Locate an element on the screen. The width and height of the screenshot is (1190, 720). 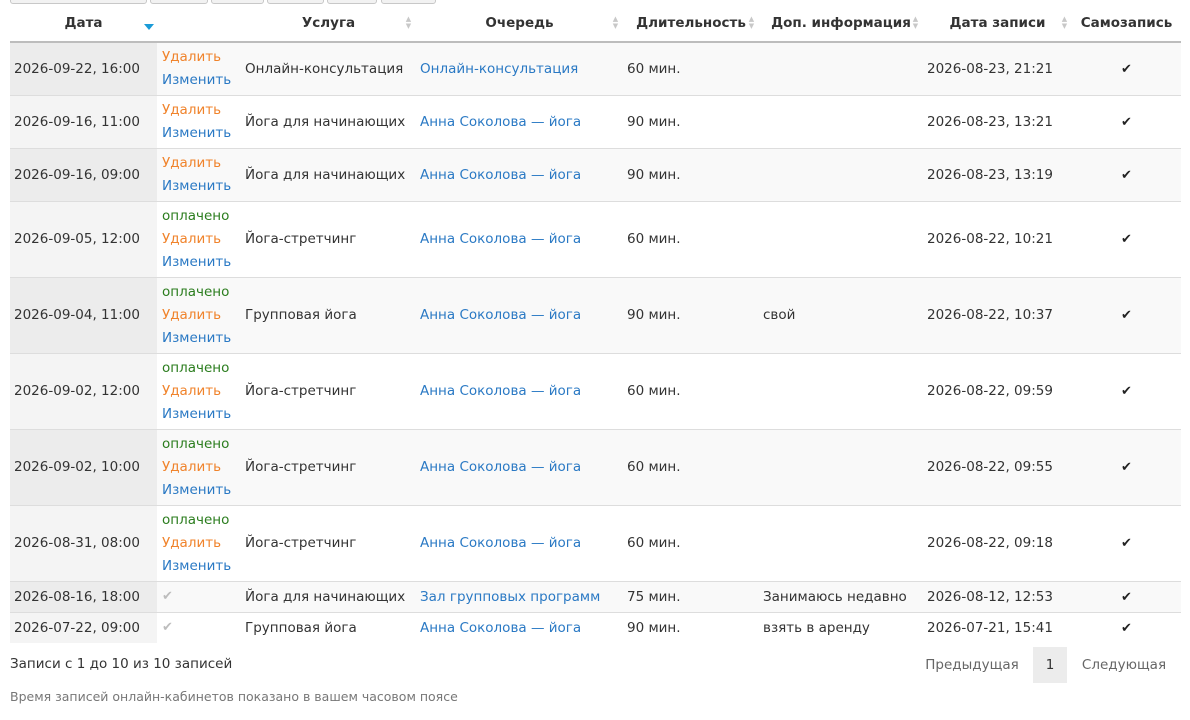
cell-extra-info: свой is located at coordinates (841, 314).